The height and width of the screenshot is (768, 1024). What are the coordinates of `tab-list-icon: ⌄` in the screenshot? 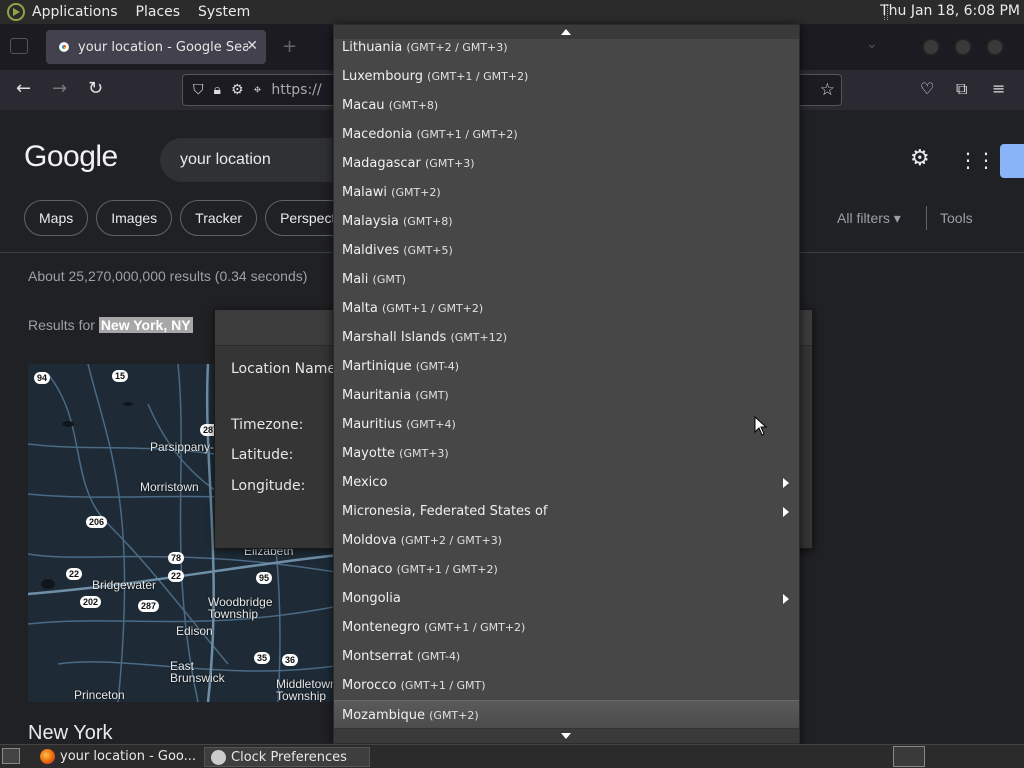 It's located at (872, 44).